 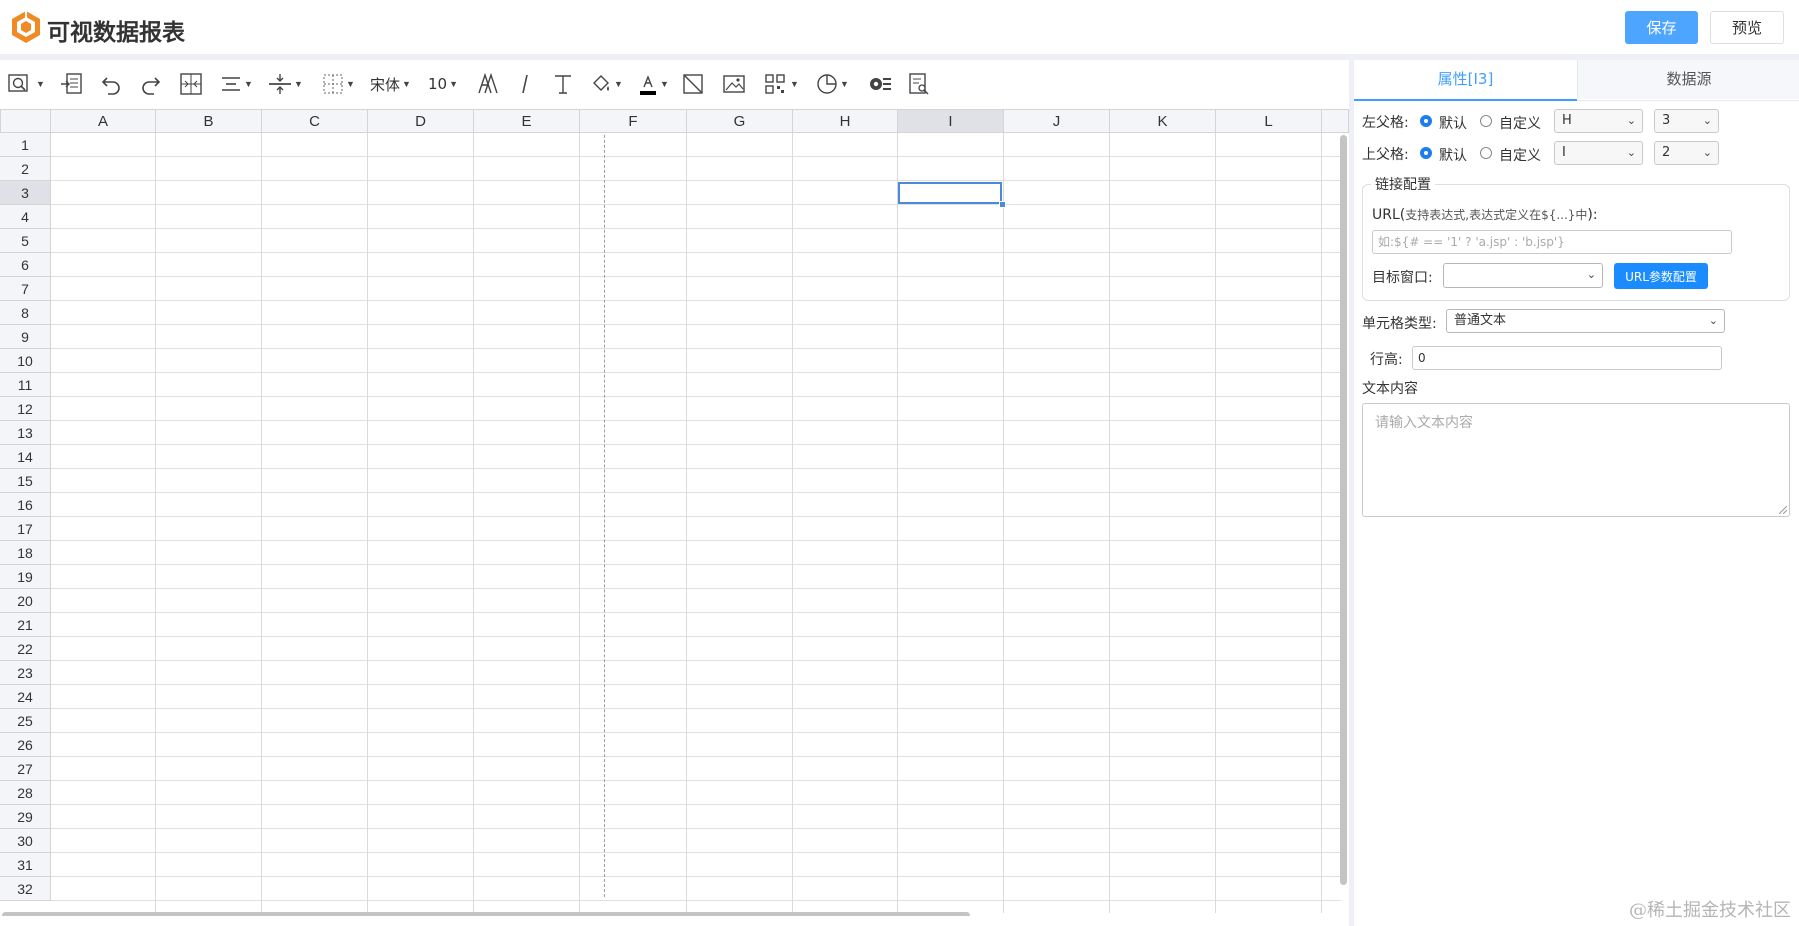 I want to click on top-parent-row-select: 2 ⌄, so click(x=1686, y=153).